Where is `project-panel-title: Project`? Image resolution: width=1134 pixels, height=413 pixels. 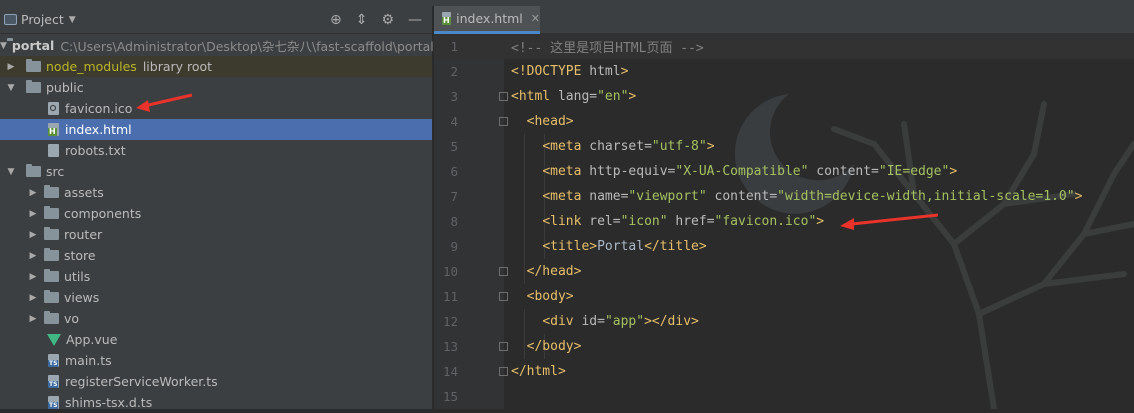
project-panel-title: Project is located at coordinates (42, 19).